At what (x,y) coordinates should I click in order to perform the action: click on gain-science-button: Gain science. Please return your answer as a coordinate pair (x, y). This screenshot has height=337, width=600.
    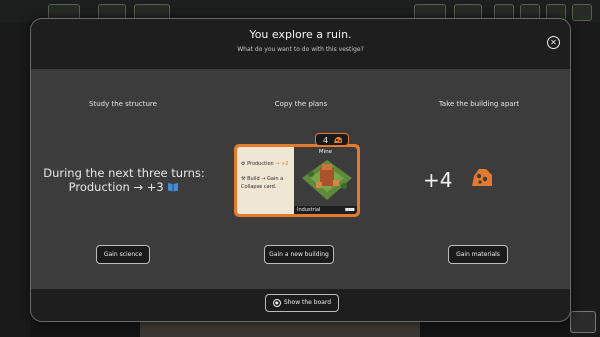
    Looking at the image, I should click on (123, 254).